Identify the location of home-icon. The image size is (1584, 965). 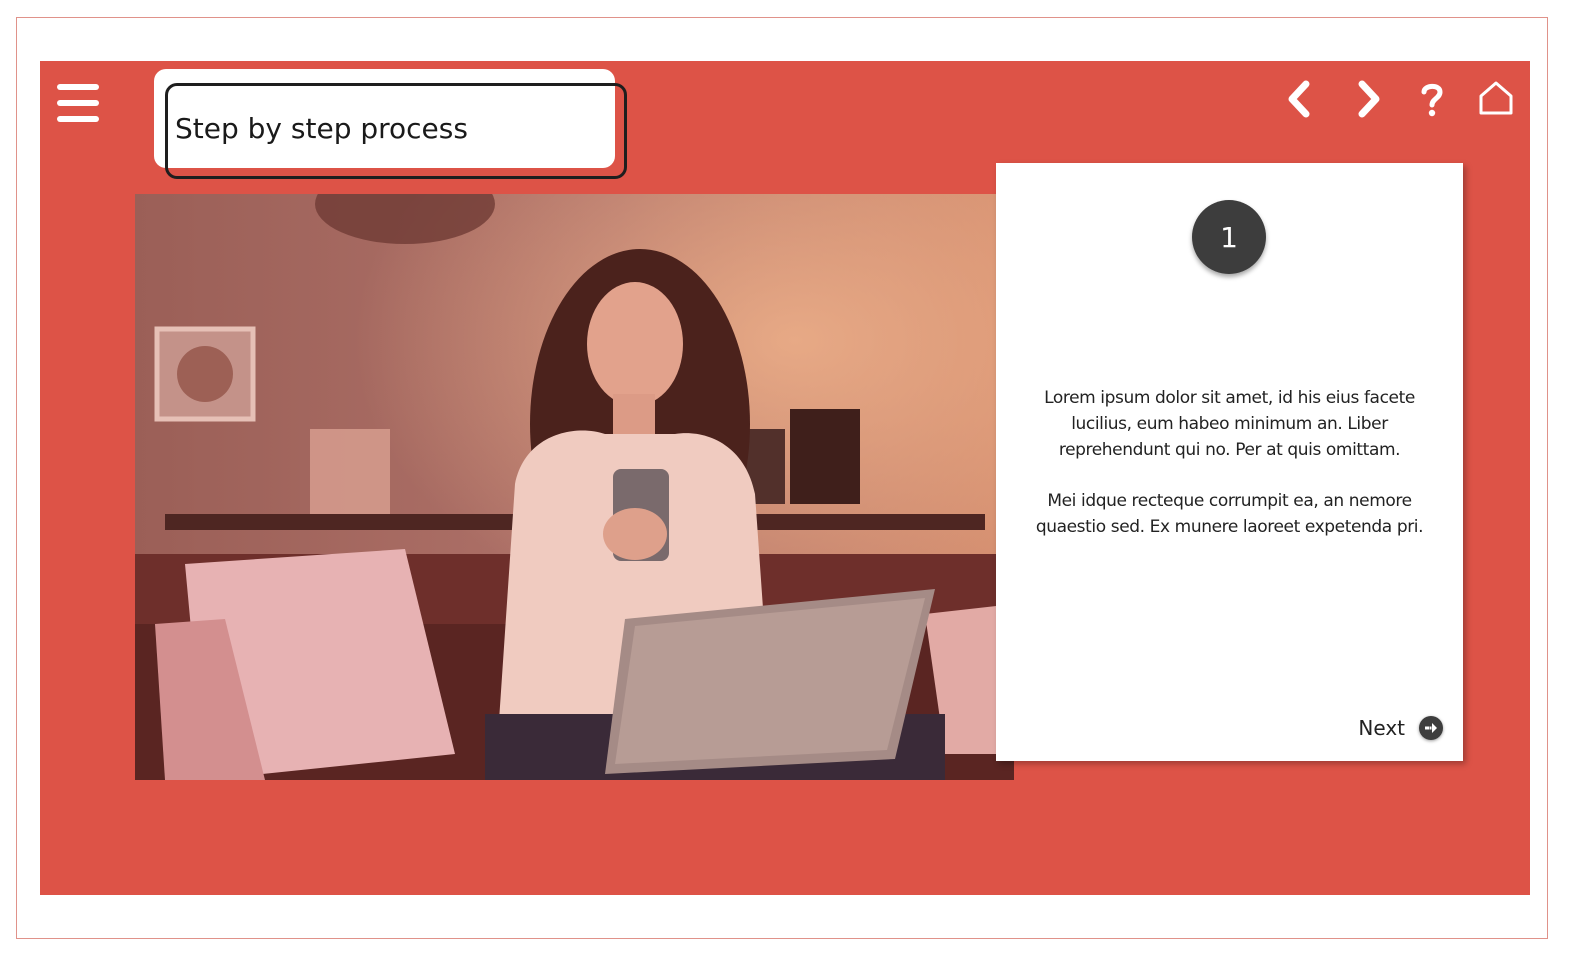
(1496, 99).